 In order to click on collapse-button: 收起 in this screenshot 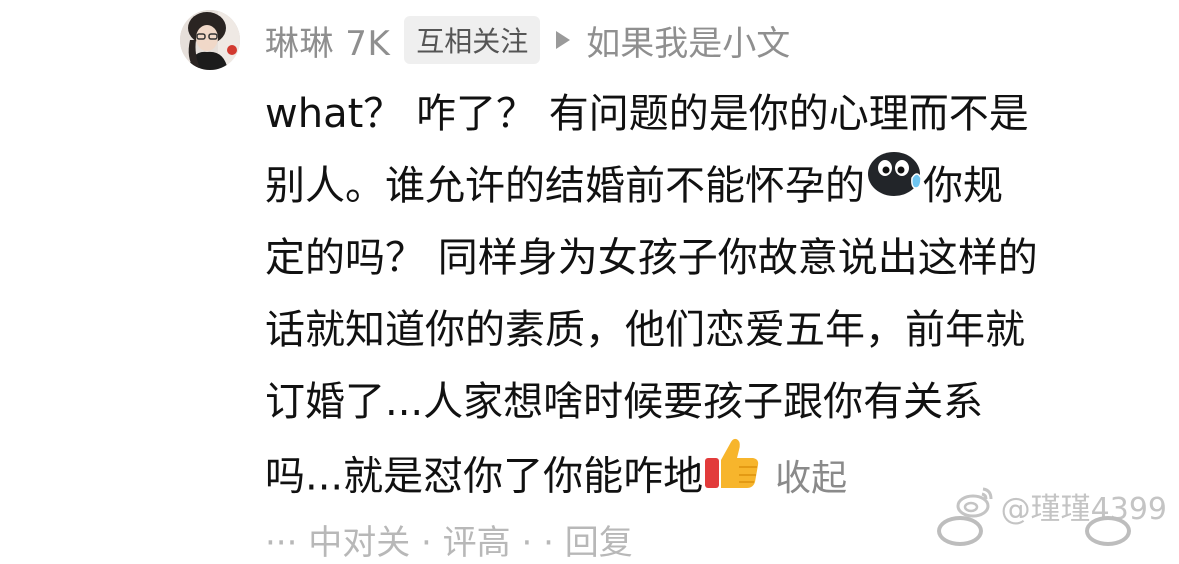, I will do `click(811, 478)`.